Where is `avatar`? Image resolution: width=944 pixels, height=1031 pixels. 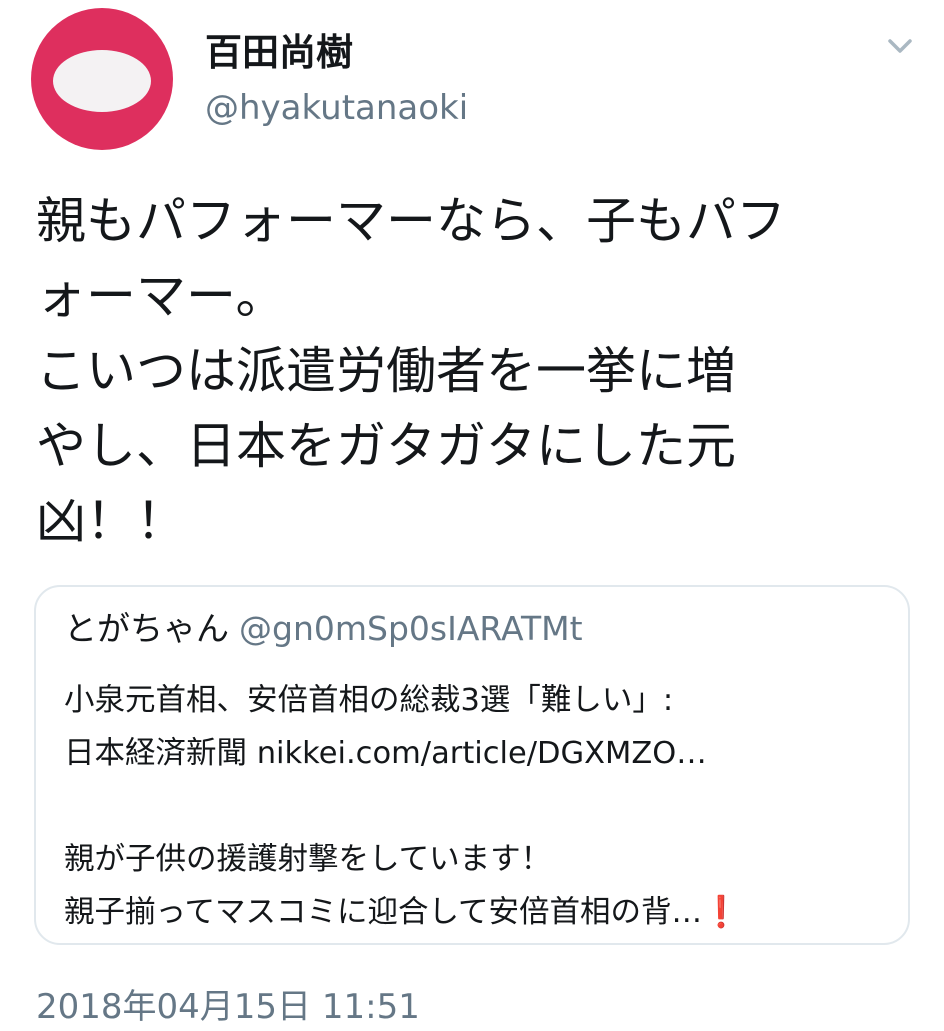 avatar is located at coordinates (102, 79).